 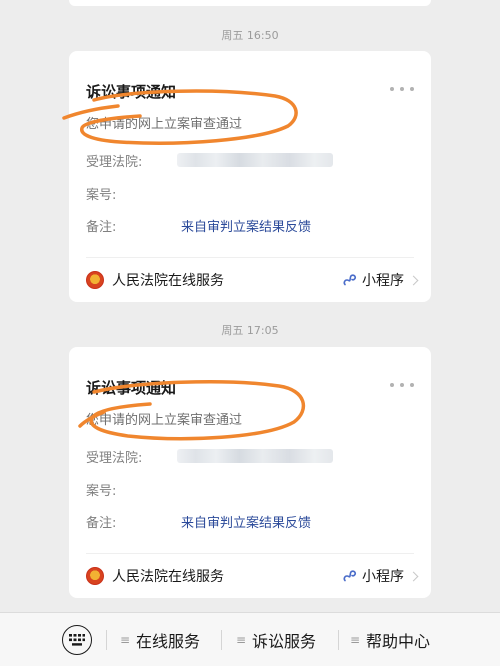 I want to click on menu-help-center: ≡ 帮助中心, so click(x=390, y=639).